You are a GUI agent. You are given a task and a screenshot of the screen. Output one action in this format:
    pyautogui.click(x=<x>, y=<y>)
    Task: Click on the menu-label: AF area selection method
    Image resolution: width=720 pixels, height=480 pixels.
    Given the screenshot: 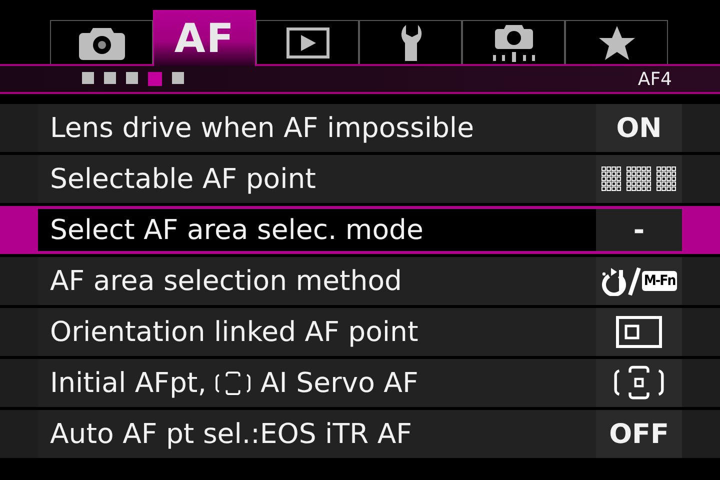 What is the action you would take?
    pyautogui.click(x=226, y=281)
    